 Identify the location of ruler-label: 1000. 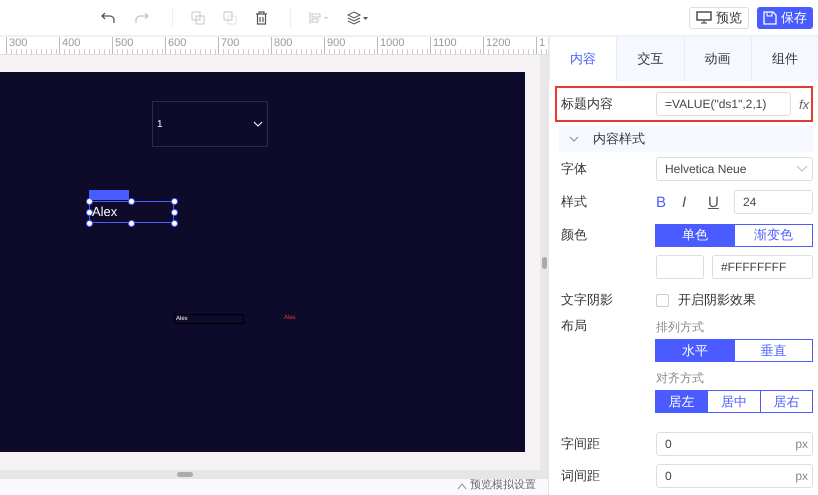
(403, 45).